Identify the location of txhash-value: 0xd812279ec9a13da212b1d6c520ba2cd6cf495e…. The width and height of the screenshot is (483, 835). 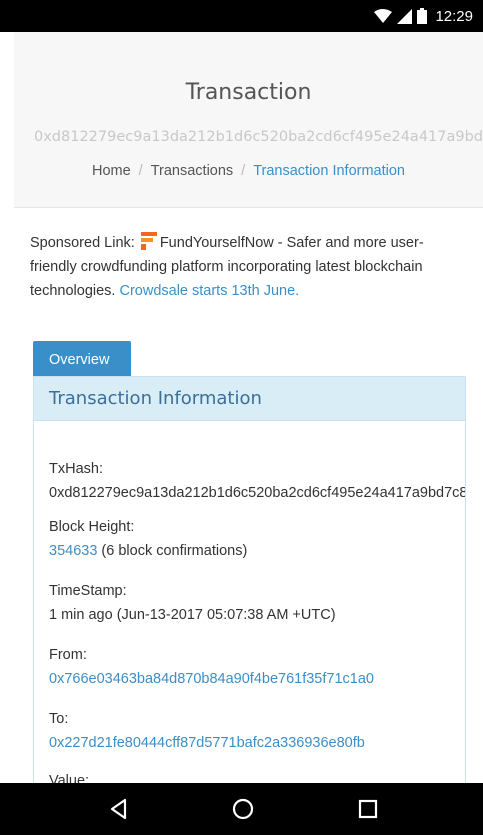
(257, 493).